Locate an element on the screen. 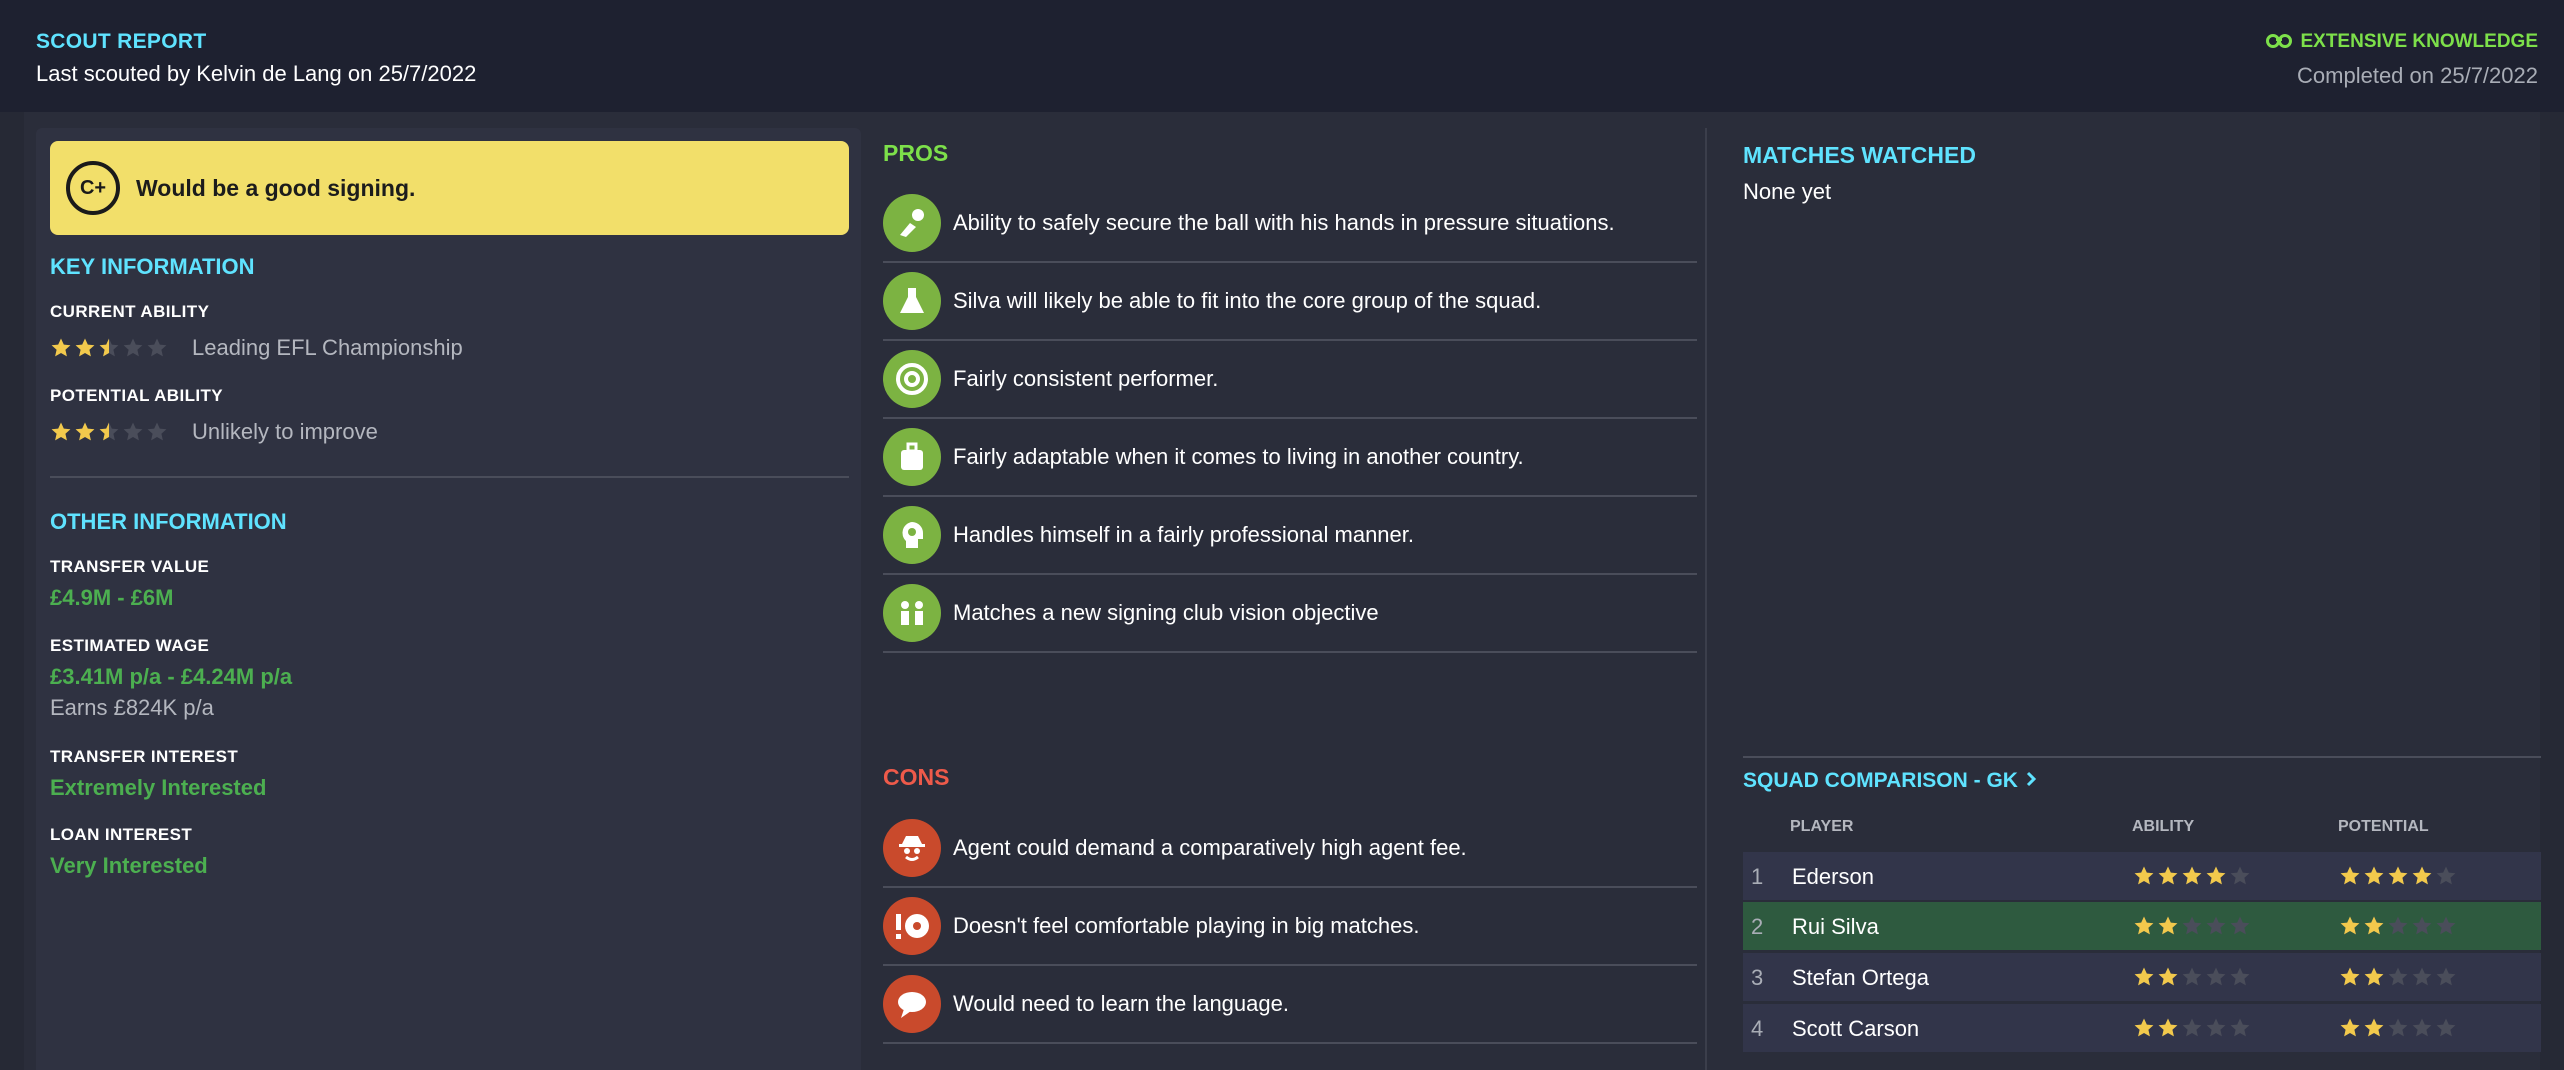 The height and width of the screenshot is (1070, 2564). squad-row: 3 Stefan Ortega is located at coordinates (2142, 977).